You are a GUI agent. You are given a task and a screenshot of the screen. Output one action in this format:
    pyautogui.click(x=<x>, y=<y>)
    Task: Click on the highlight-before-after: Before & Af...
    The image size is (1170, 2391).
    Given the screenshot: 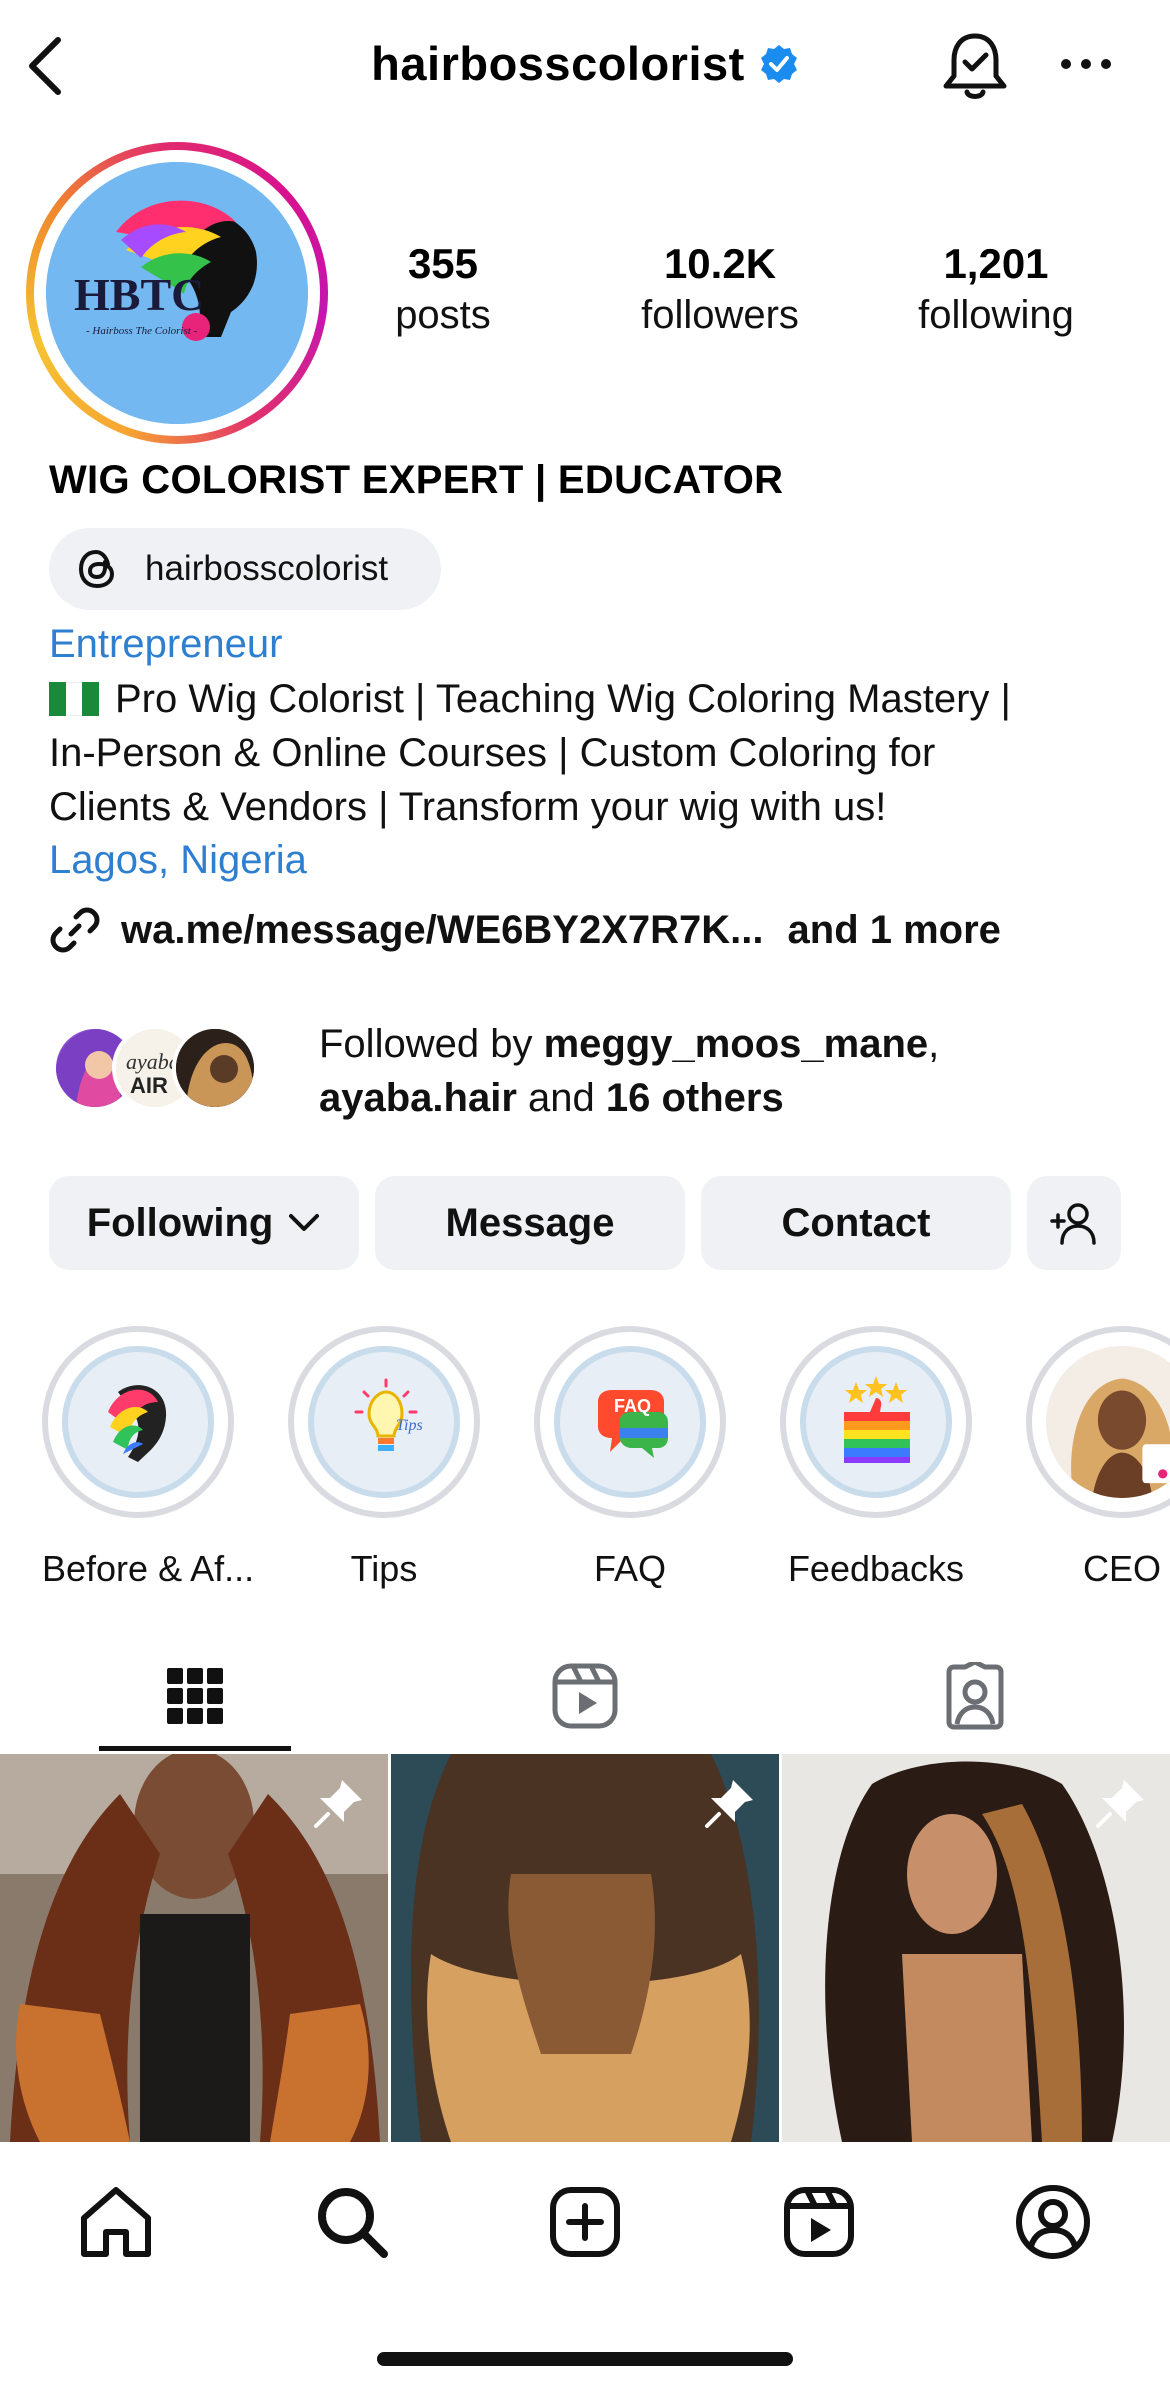 What is the action you would take?
    pyautogui.click(x=148, y=1458)
    